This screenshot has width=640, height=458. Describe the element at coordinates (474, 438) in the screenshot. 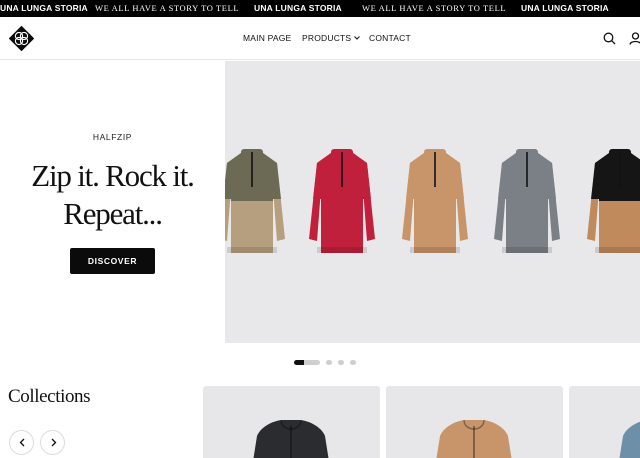

I see `camel-hoodie-image` at that location.